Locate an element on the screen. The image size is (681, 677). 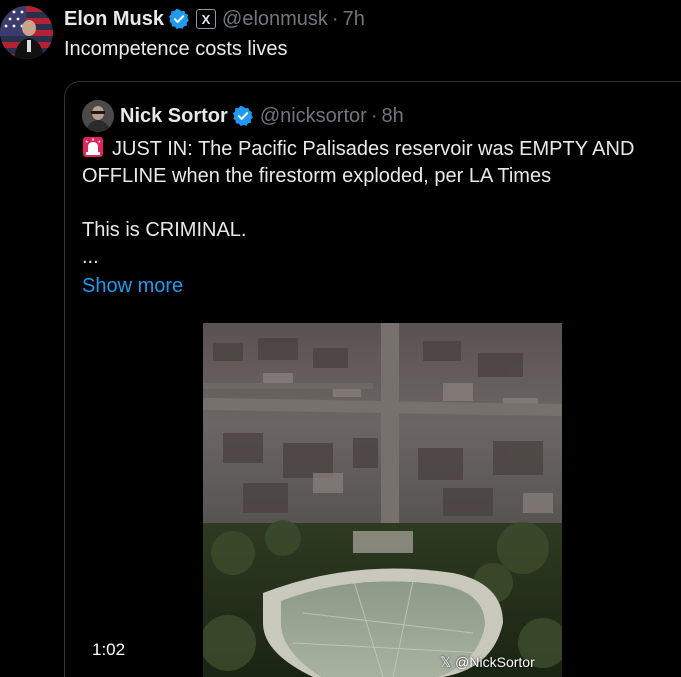
video-watermark: 𝕏 @NickSortor is located at coordinates (487, 662).